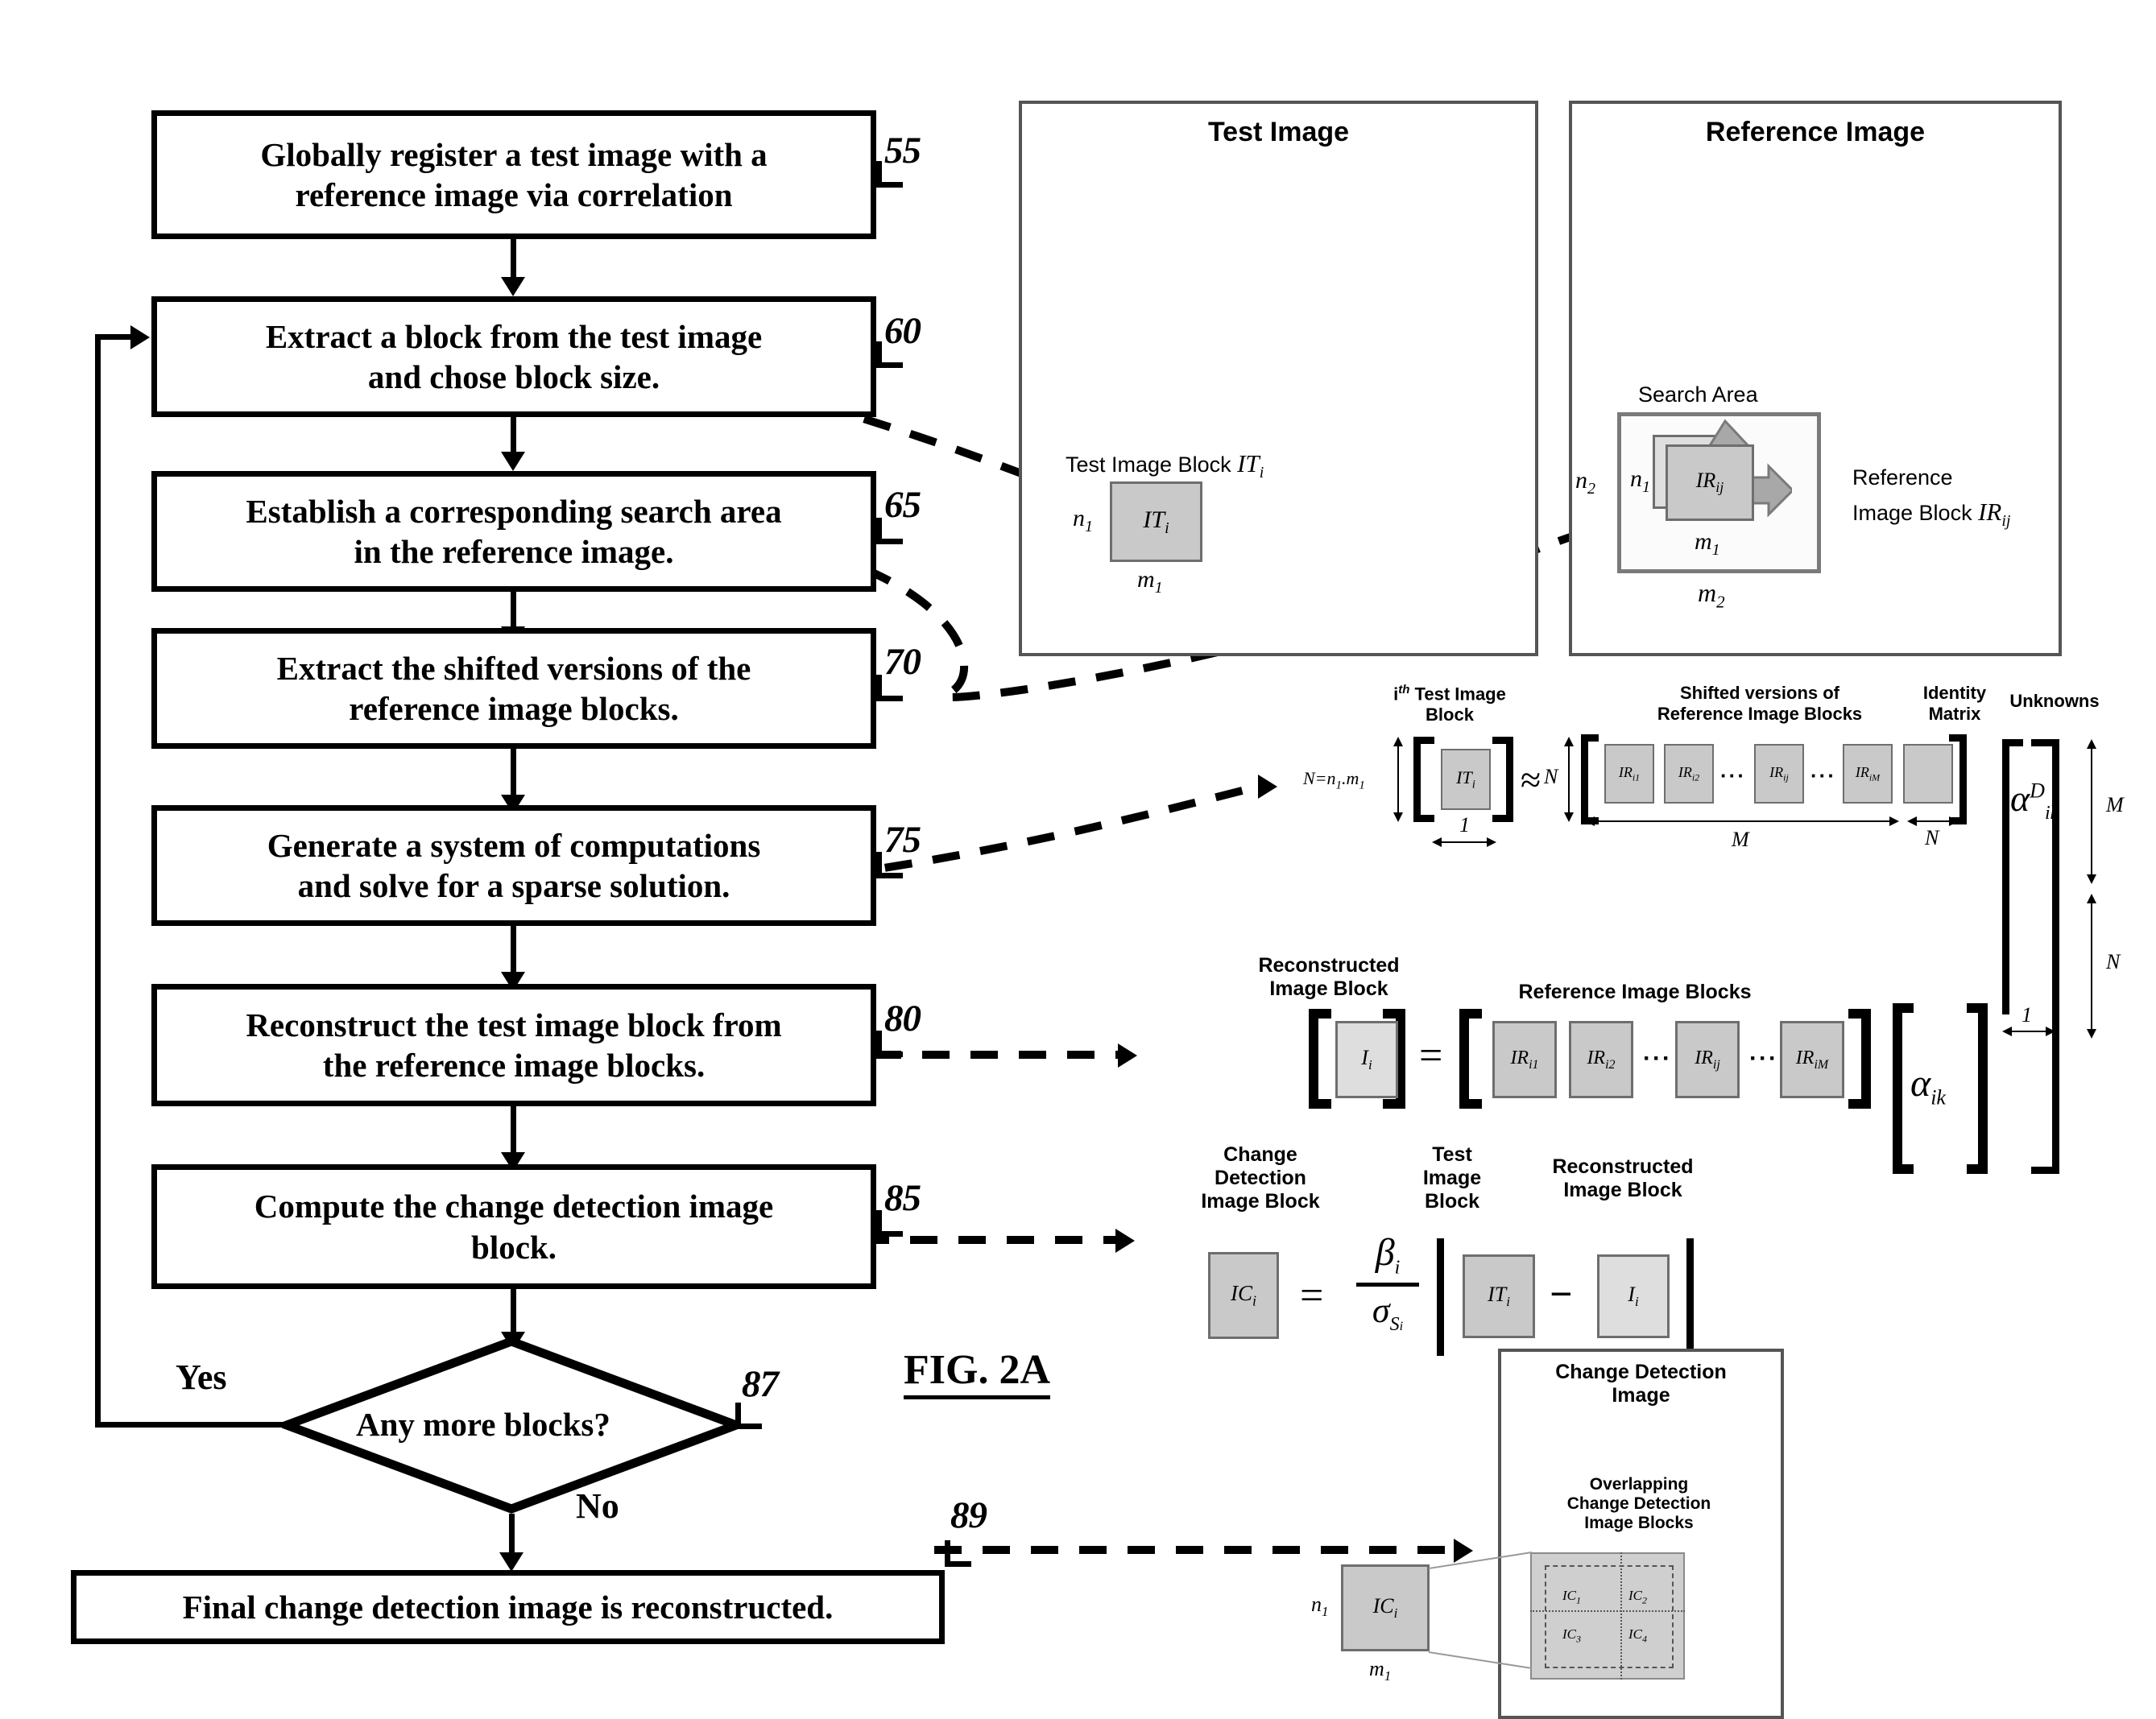 Image resolution: width=2156 pixels, height=1719 pixels. Describe the element at coordinates (1167, 528) in the screenshot. I see `test-image-block-label-sub: i` at that location.